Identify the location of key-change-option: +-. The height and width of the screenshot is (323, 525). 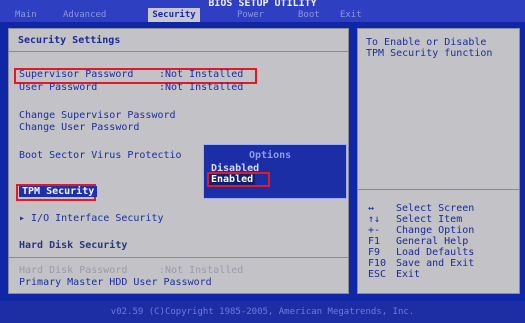
(374, 230).